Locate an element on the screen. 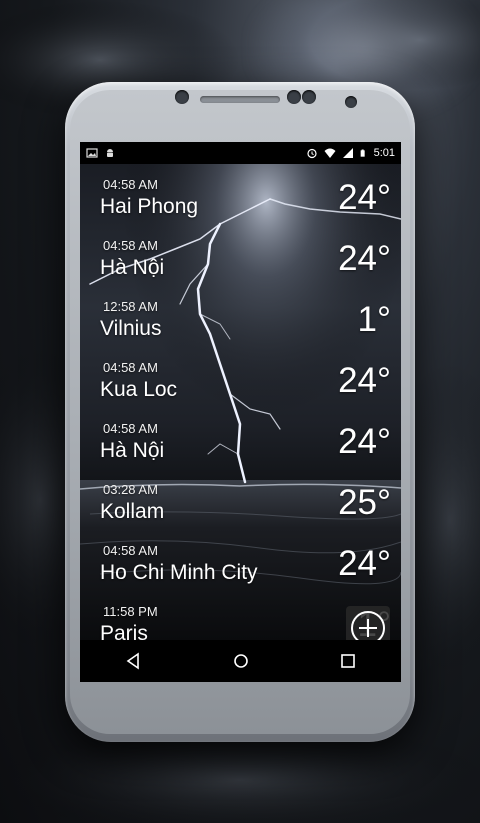 The image size is (480, 823). list-item: 04:58 AM Ho Chi Minh City 24° is located at coordinates (240, 560).